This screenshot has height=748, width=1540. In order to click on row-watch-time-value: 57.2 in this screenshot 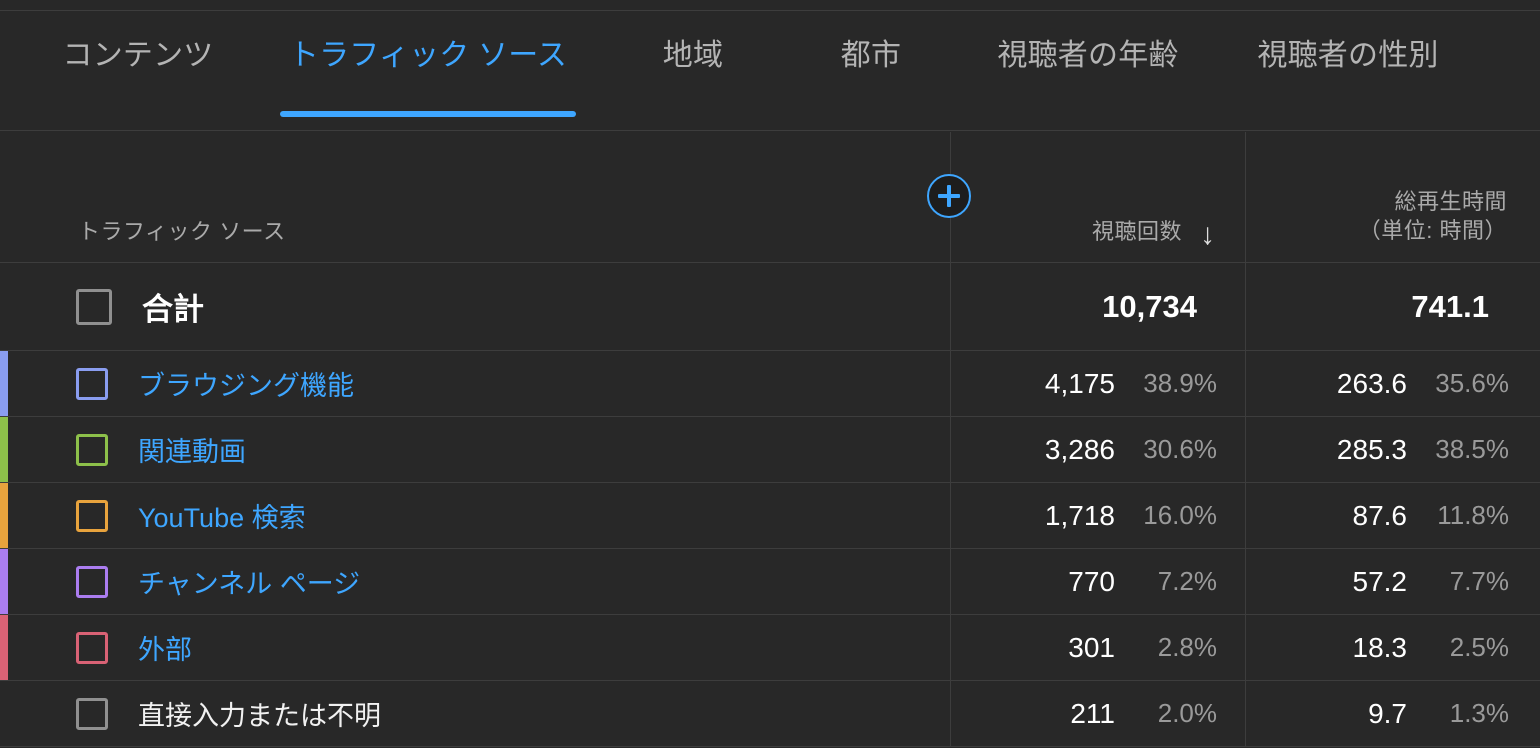, I will do `click(1380, 581)`.